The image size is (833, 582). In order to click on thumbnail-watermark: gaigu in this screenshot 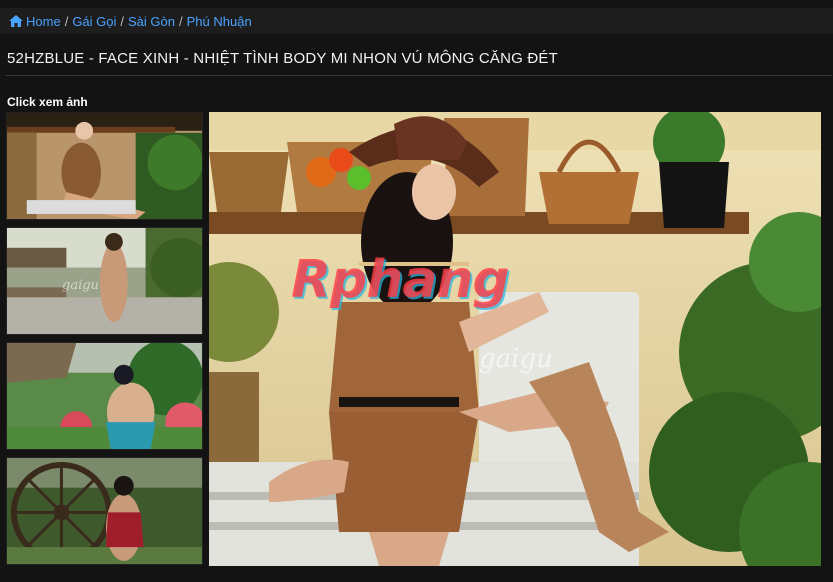, I will do `click(80, 285)`.